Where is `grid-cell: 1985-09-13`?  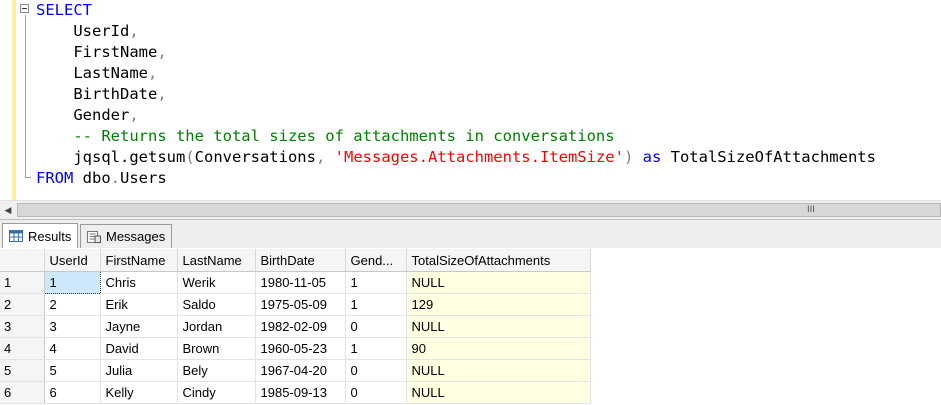
grid-cell: 1985-09-13 is located at coordinates (300, 392).